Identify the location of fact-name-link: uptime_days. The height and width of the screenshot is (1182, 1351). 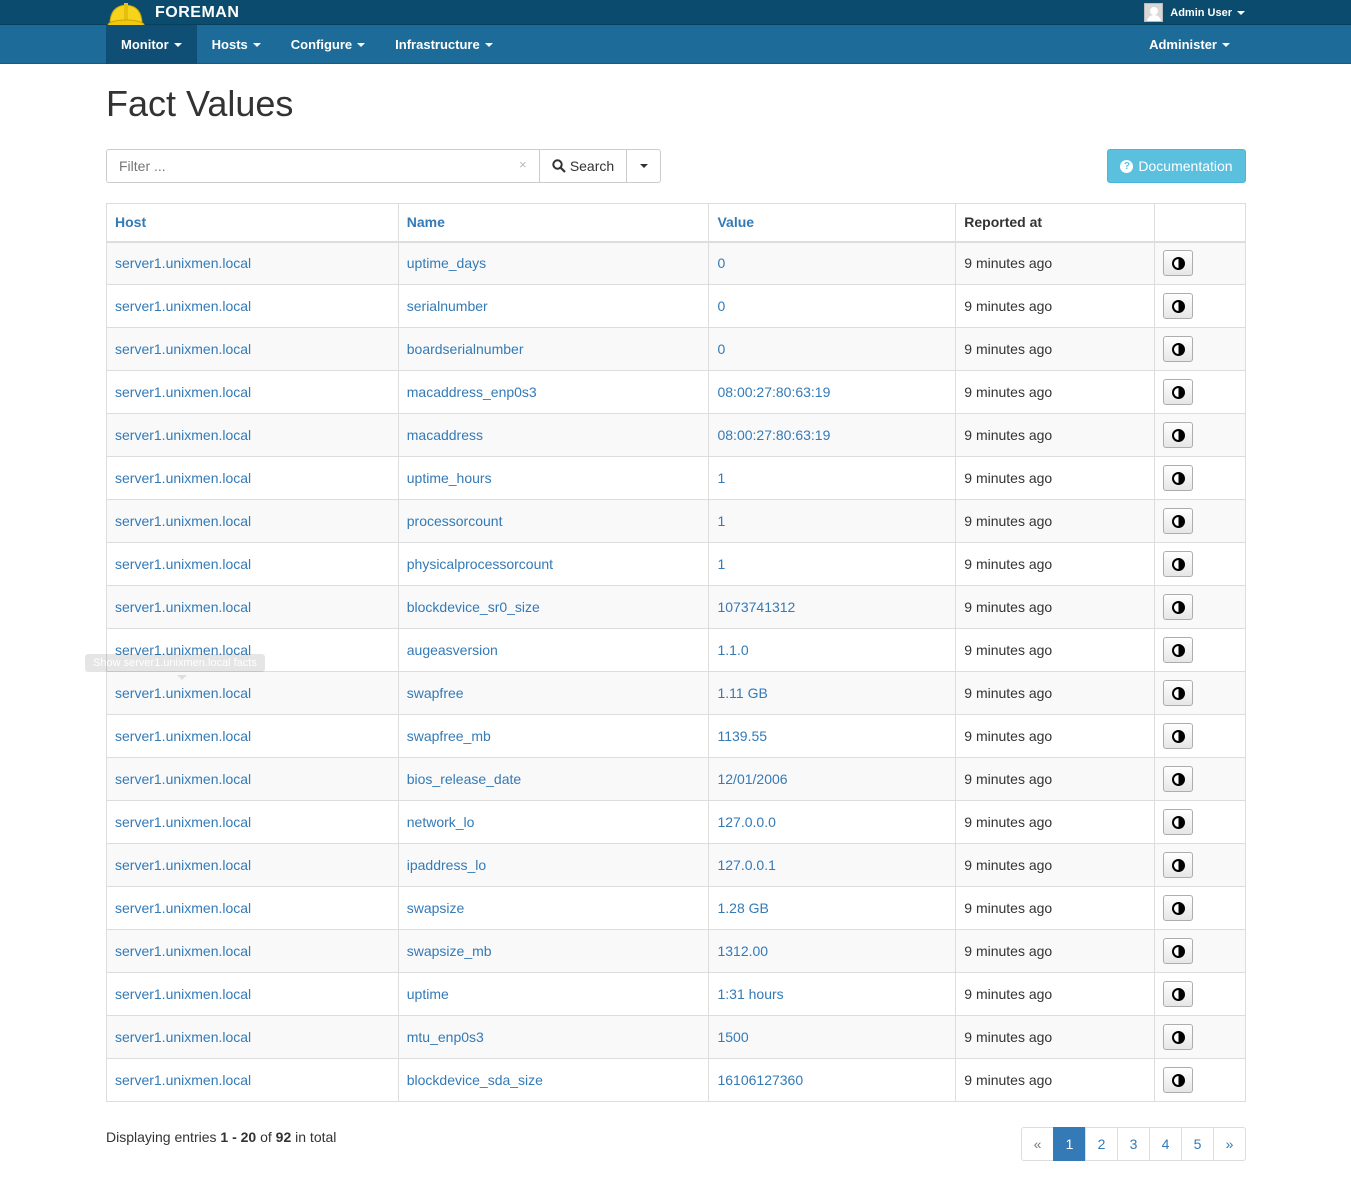
(446, 263).